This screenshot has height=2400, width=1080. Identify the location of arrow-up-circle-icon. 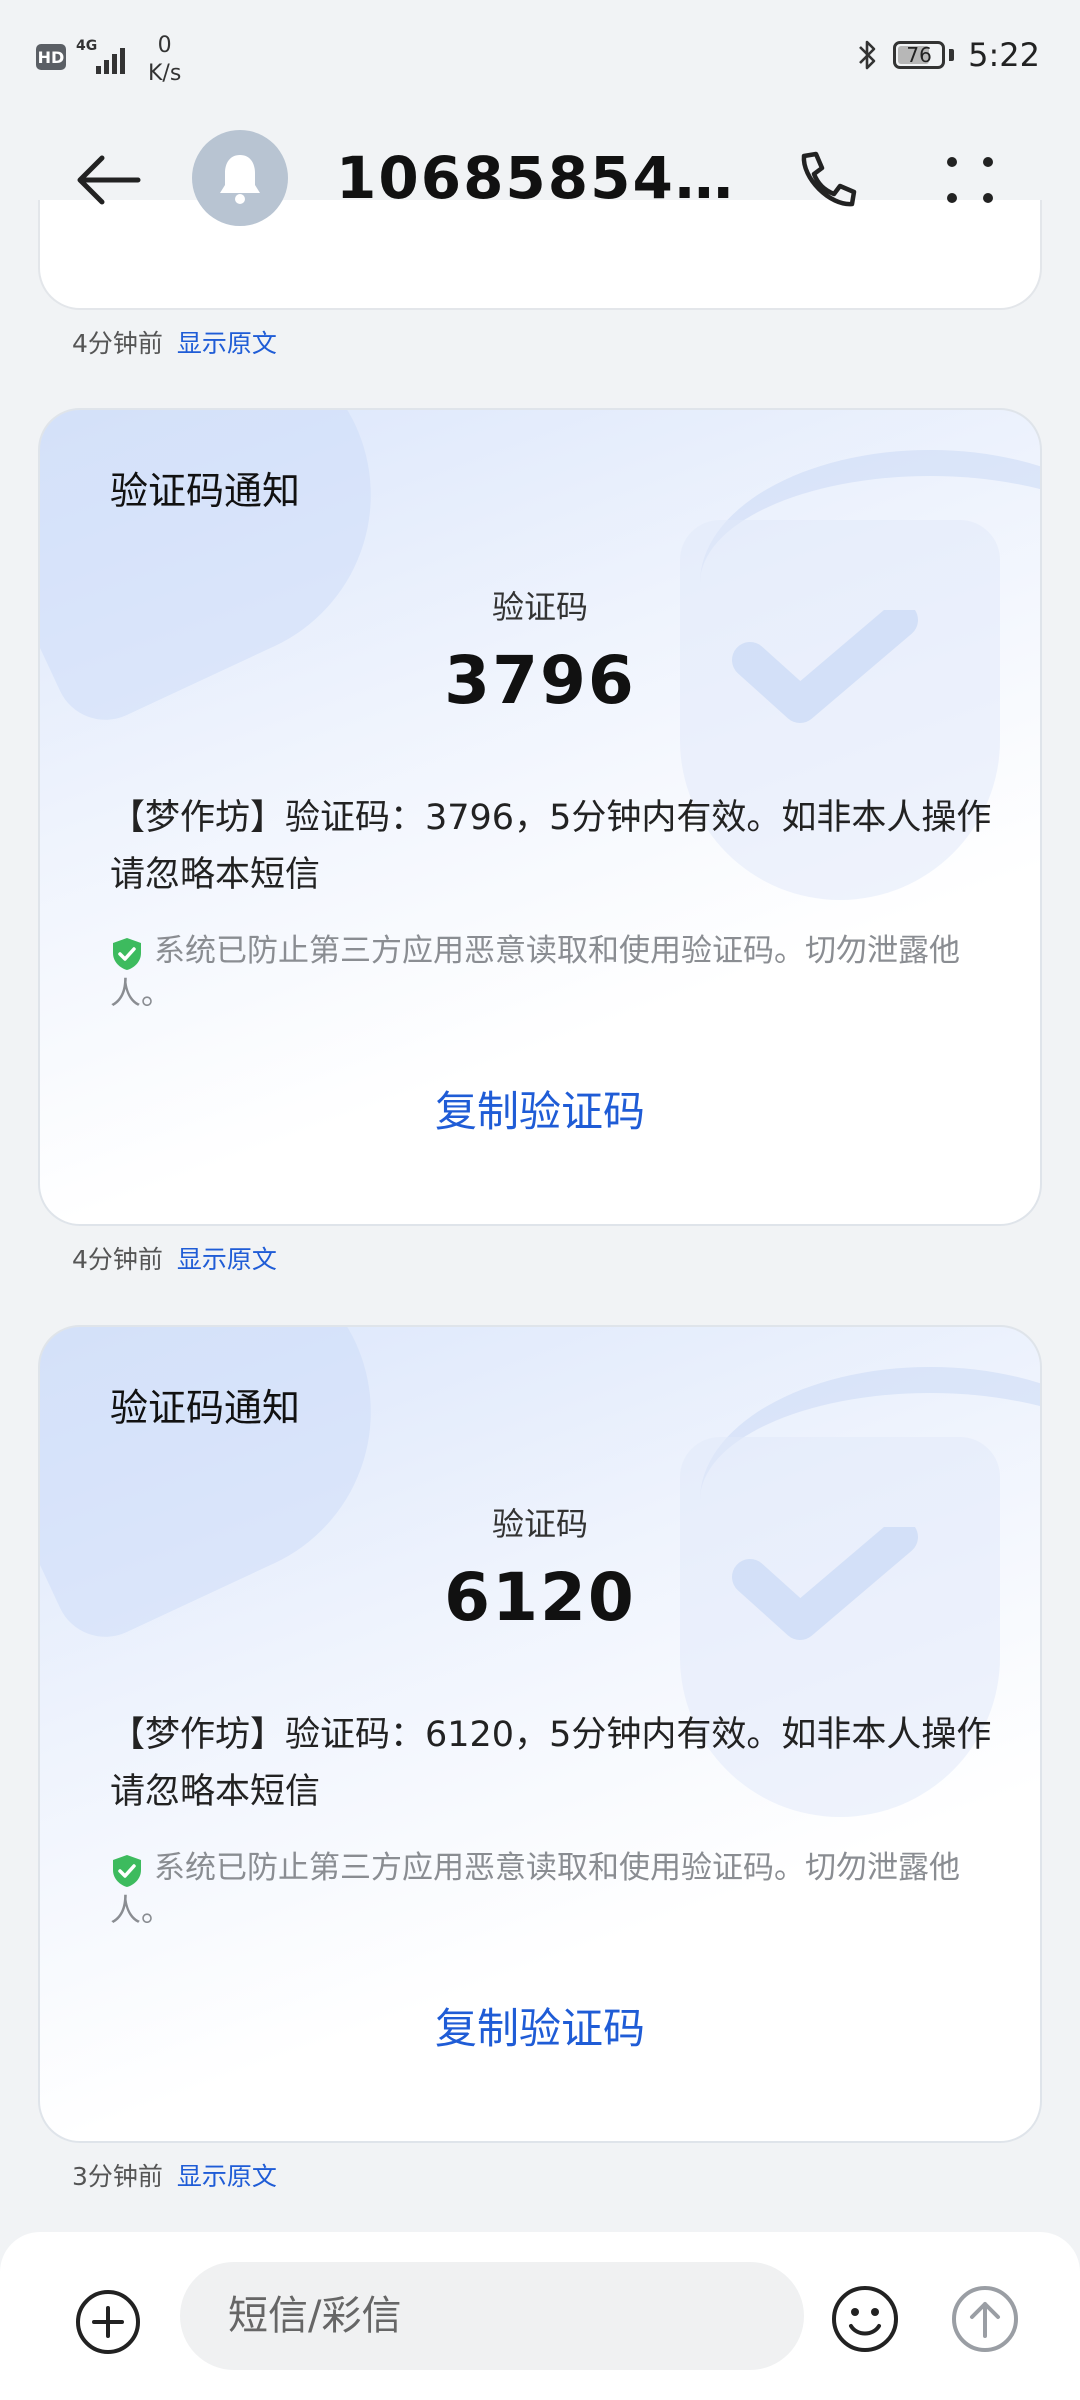
(985, 2319).